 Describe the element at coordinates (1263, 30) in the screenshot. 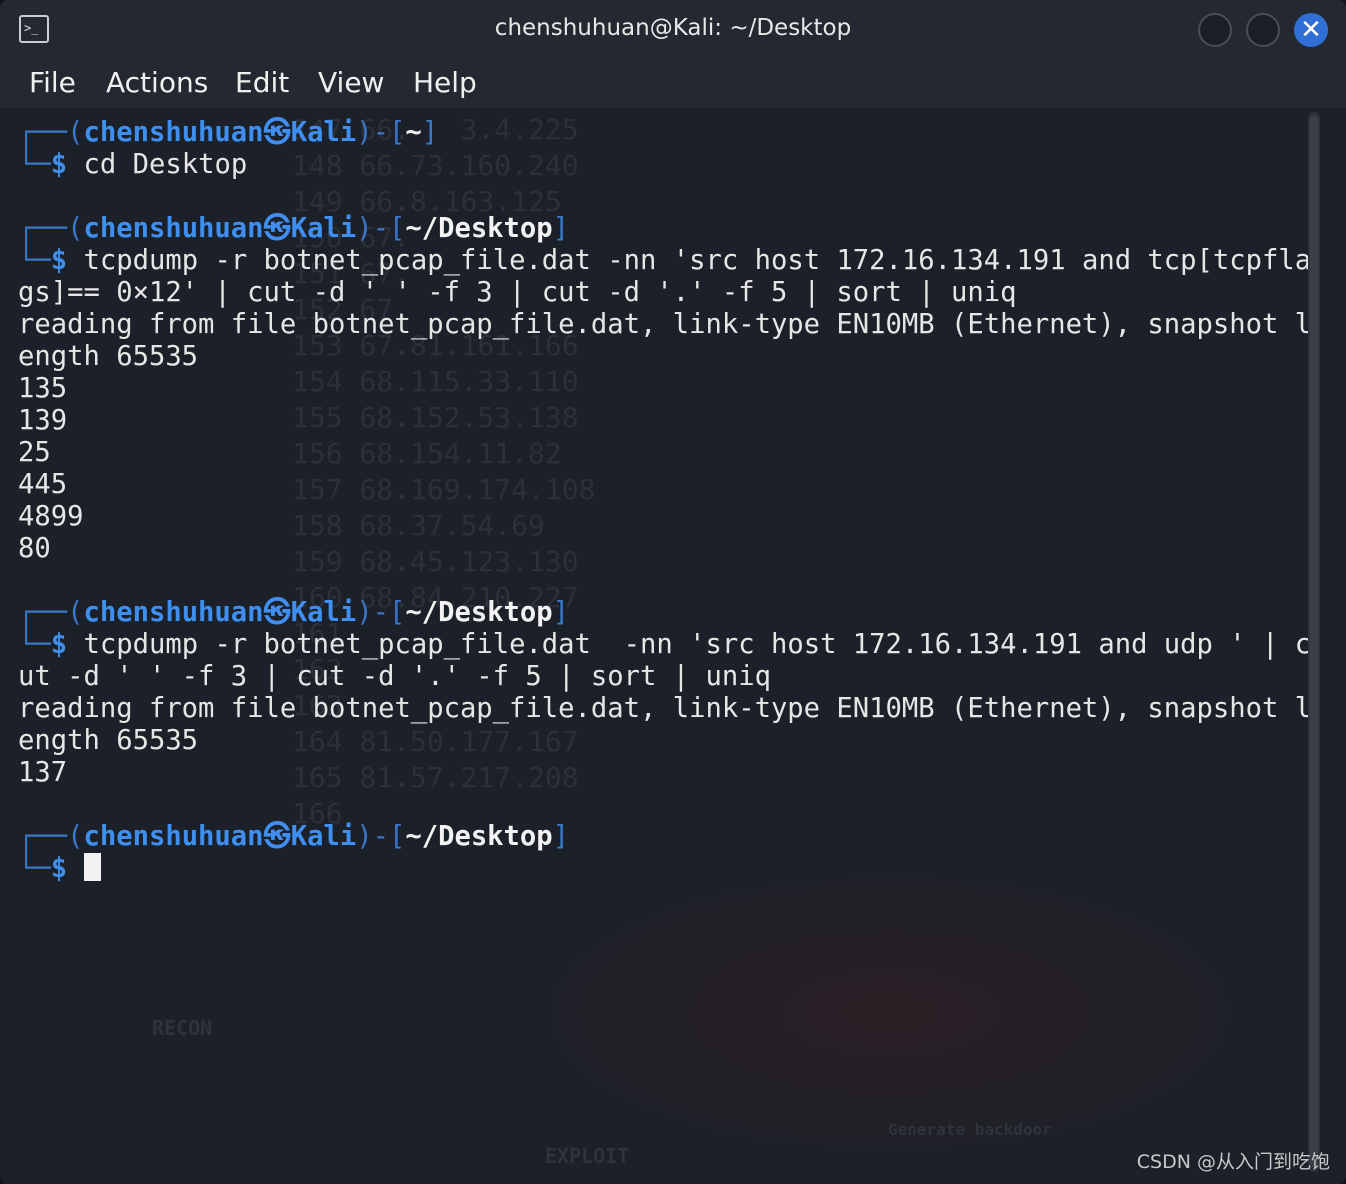

I see `maximize-button` at that location.